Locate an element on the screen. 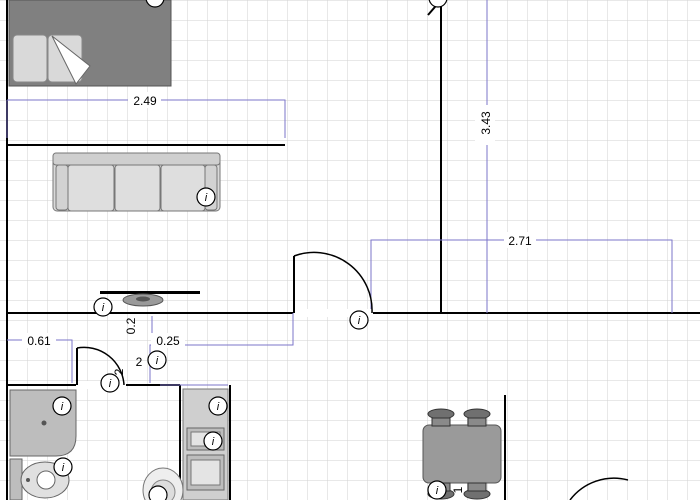  info-marker-sofa: i is located at coordinates (206, 197).